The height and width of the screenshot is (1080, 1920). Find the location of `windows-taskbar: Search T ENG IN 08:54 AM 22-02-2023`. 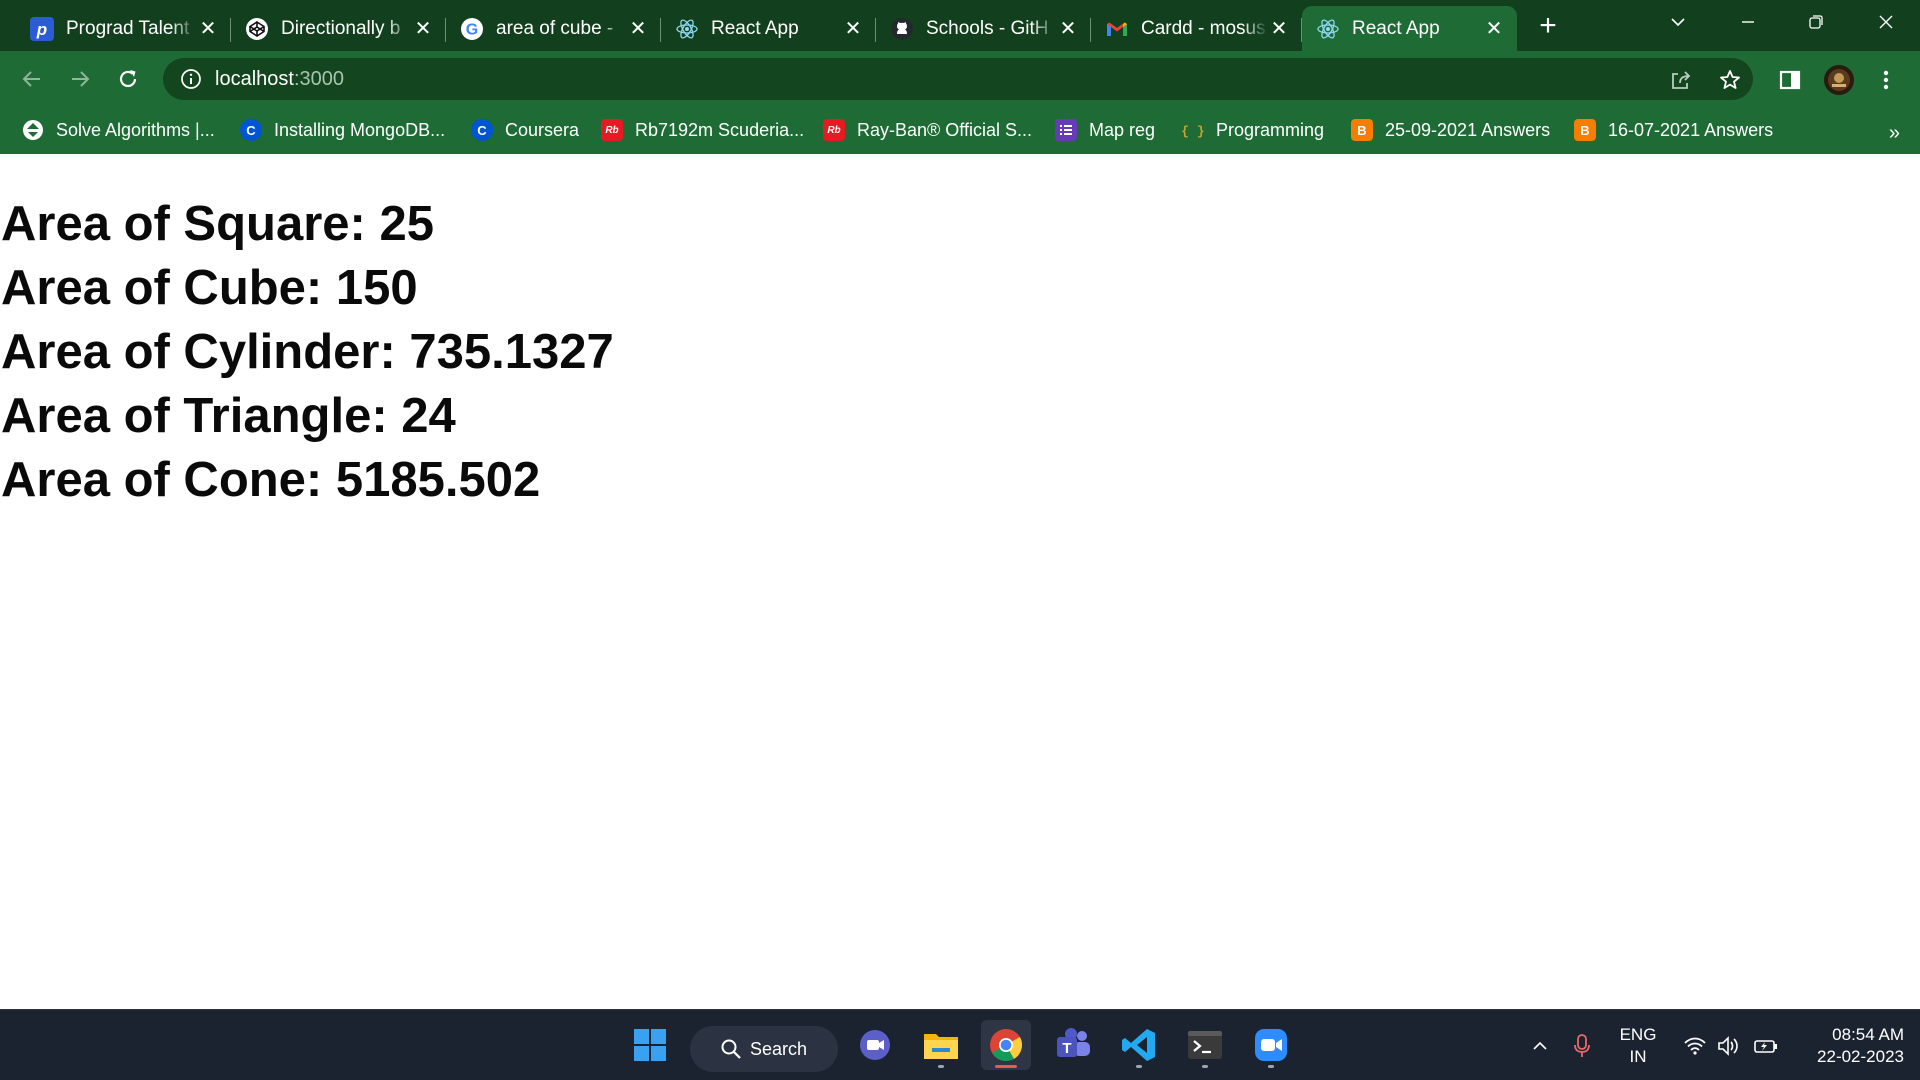

windows-taskbar: Search T ENG IN 08:54 AM 22-02-2023 is located at coordinates (960, 1044).